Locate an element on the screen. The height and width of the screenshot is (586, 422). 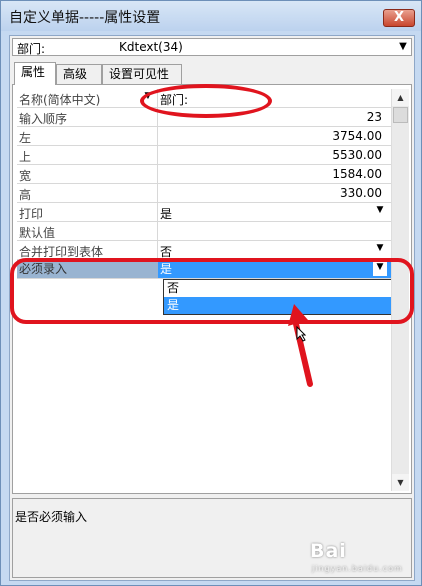
dropdown-option-highlighted: 是 is located at coordinates (277, 305).